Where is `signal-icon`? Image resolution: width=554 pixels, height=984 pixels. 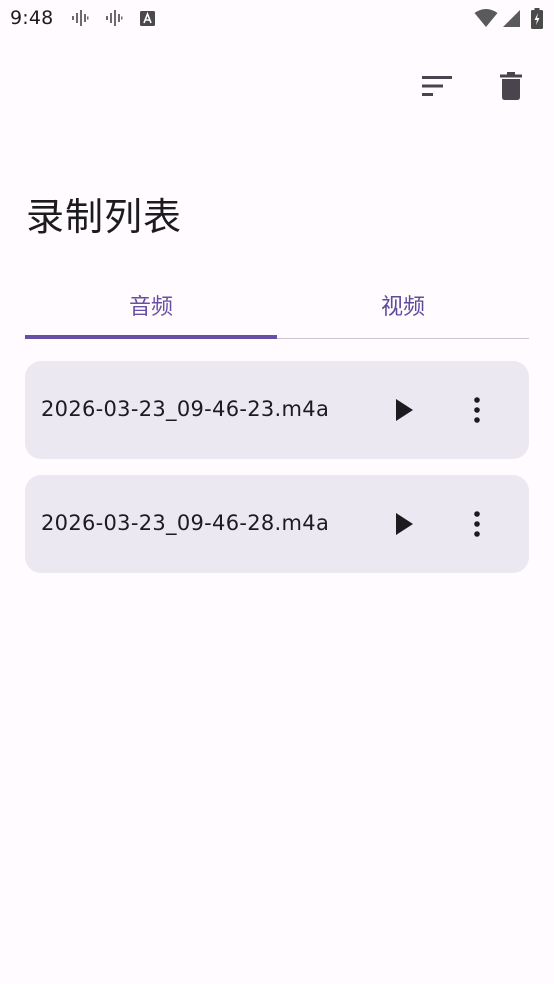
signal-icon is located at coordinates (511, 18).